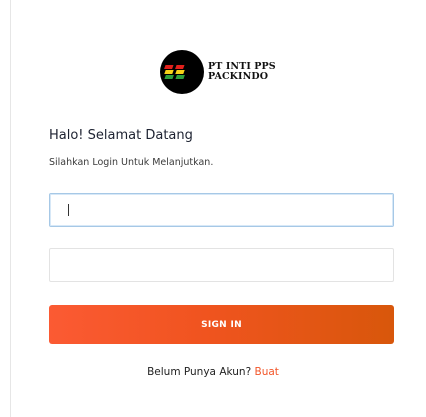  What do you see at coordinates (221, 324) in the screenshot?
I see `sign-in-button: SIGN IN` at bounding box center [221, 324].